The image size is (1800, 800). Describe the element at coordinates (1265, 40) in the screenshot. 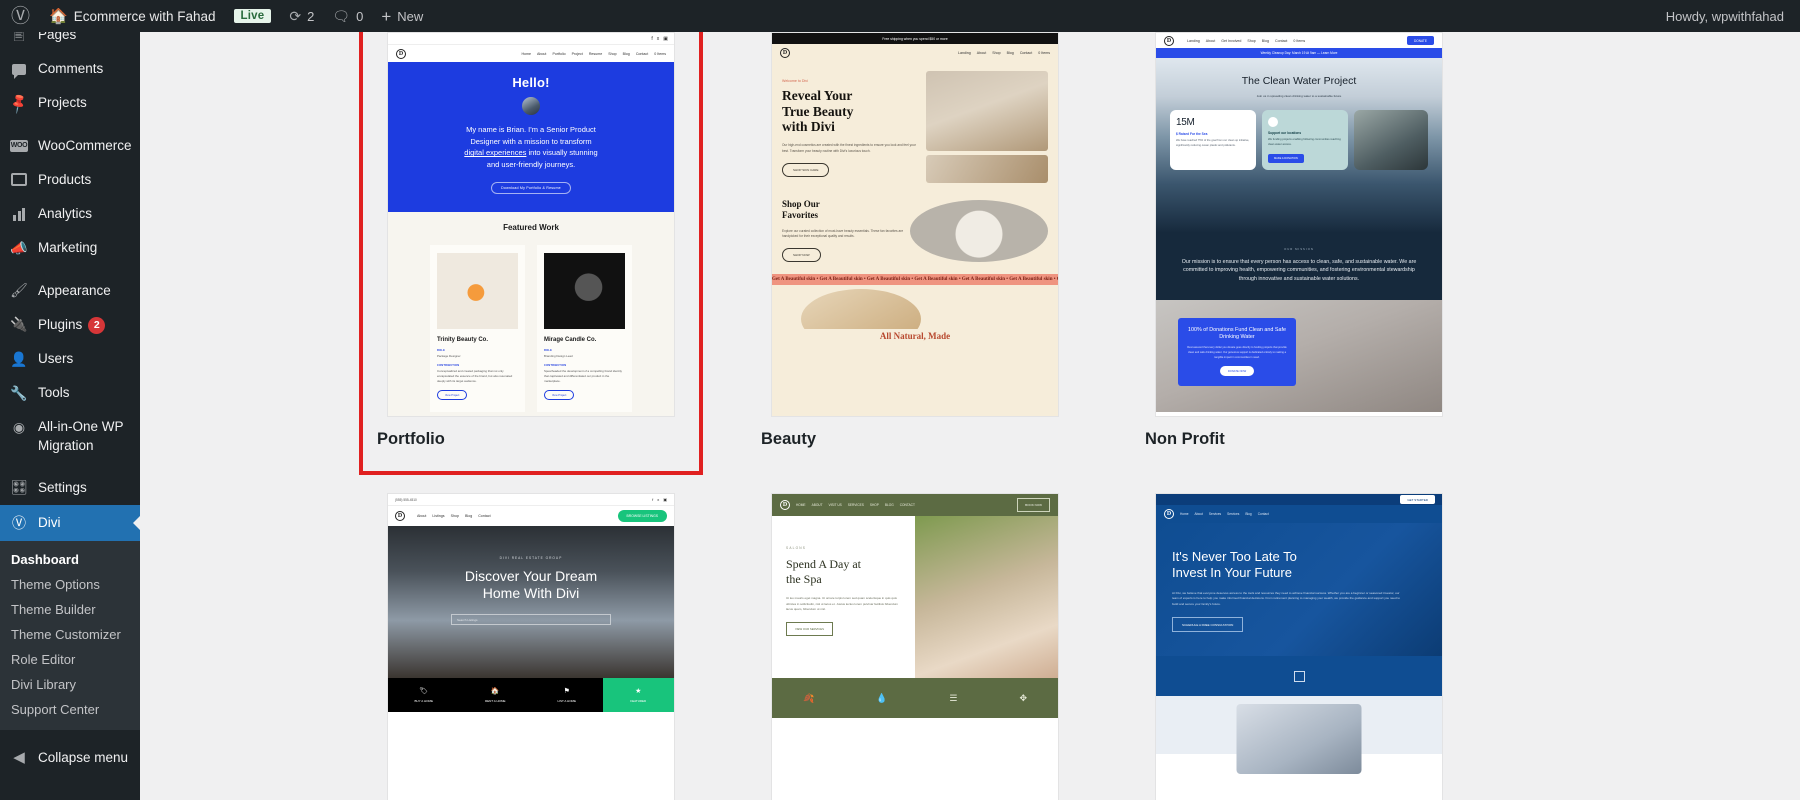

I see `nav-link: Blog` at that location.